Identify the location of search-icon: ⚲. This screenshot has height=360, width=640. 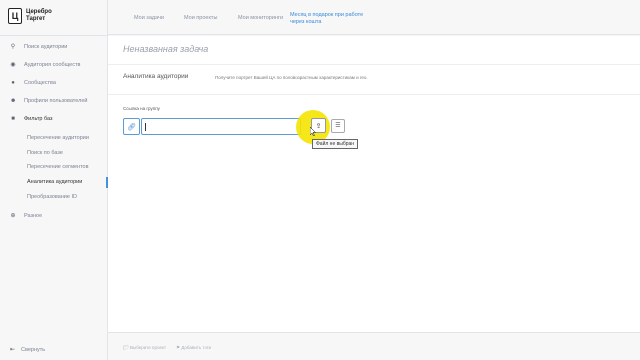
(13, 47).